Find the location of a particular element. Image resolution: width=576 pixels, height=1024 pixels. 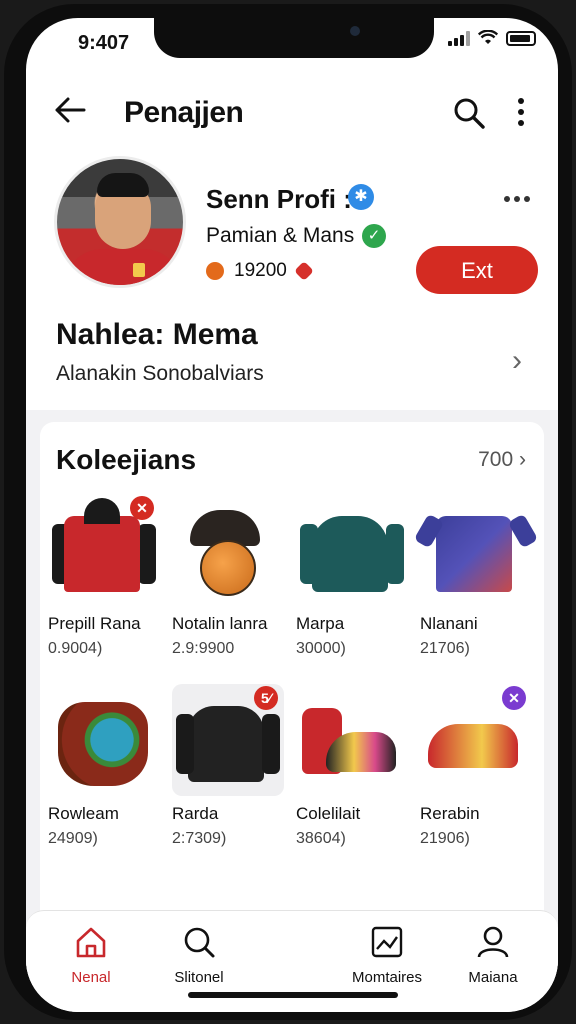

tab-label: Nenal is located at coordinates (91, 977).